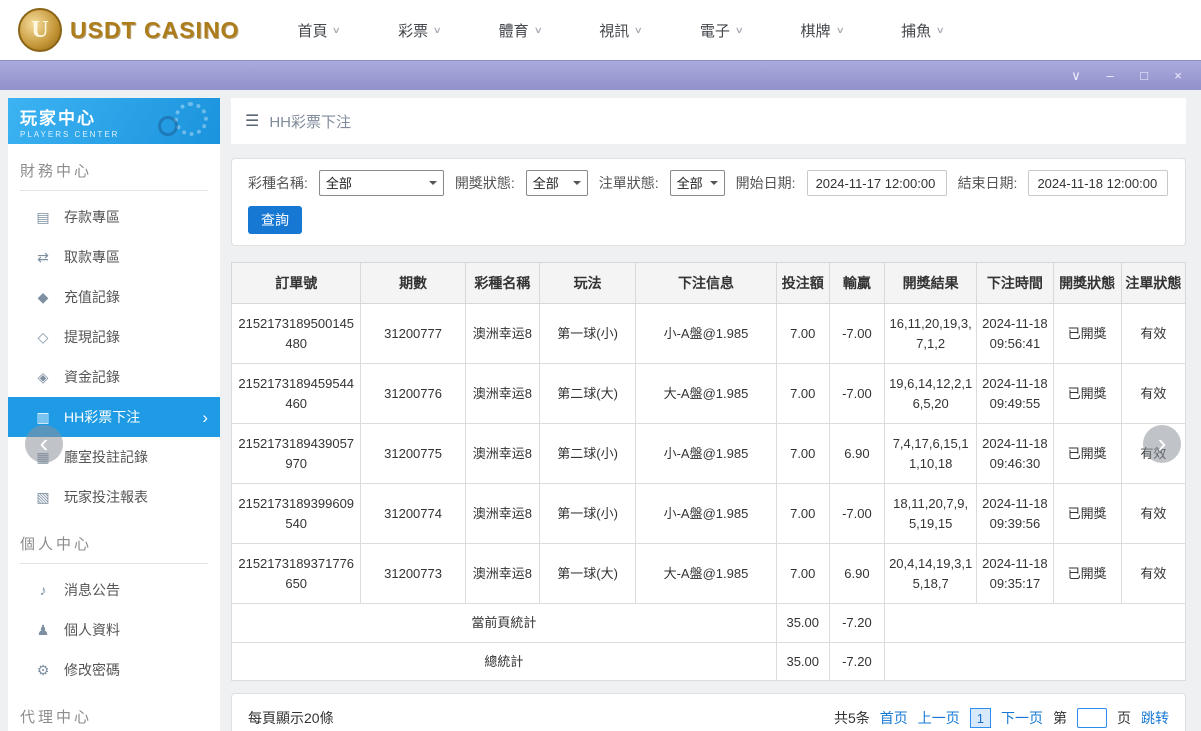  I want to click on window-maximize-icon: □, so click(1144, 75).